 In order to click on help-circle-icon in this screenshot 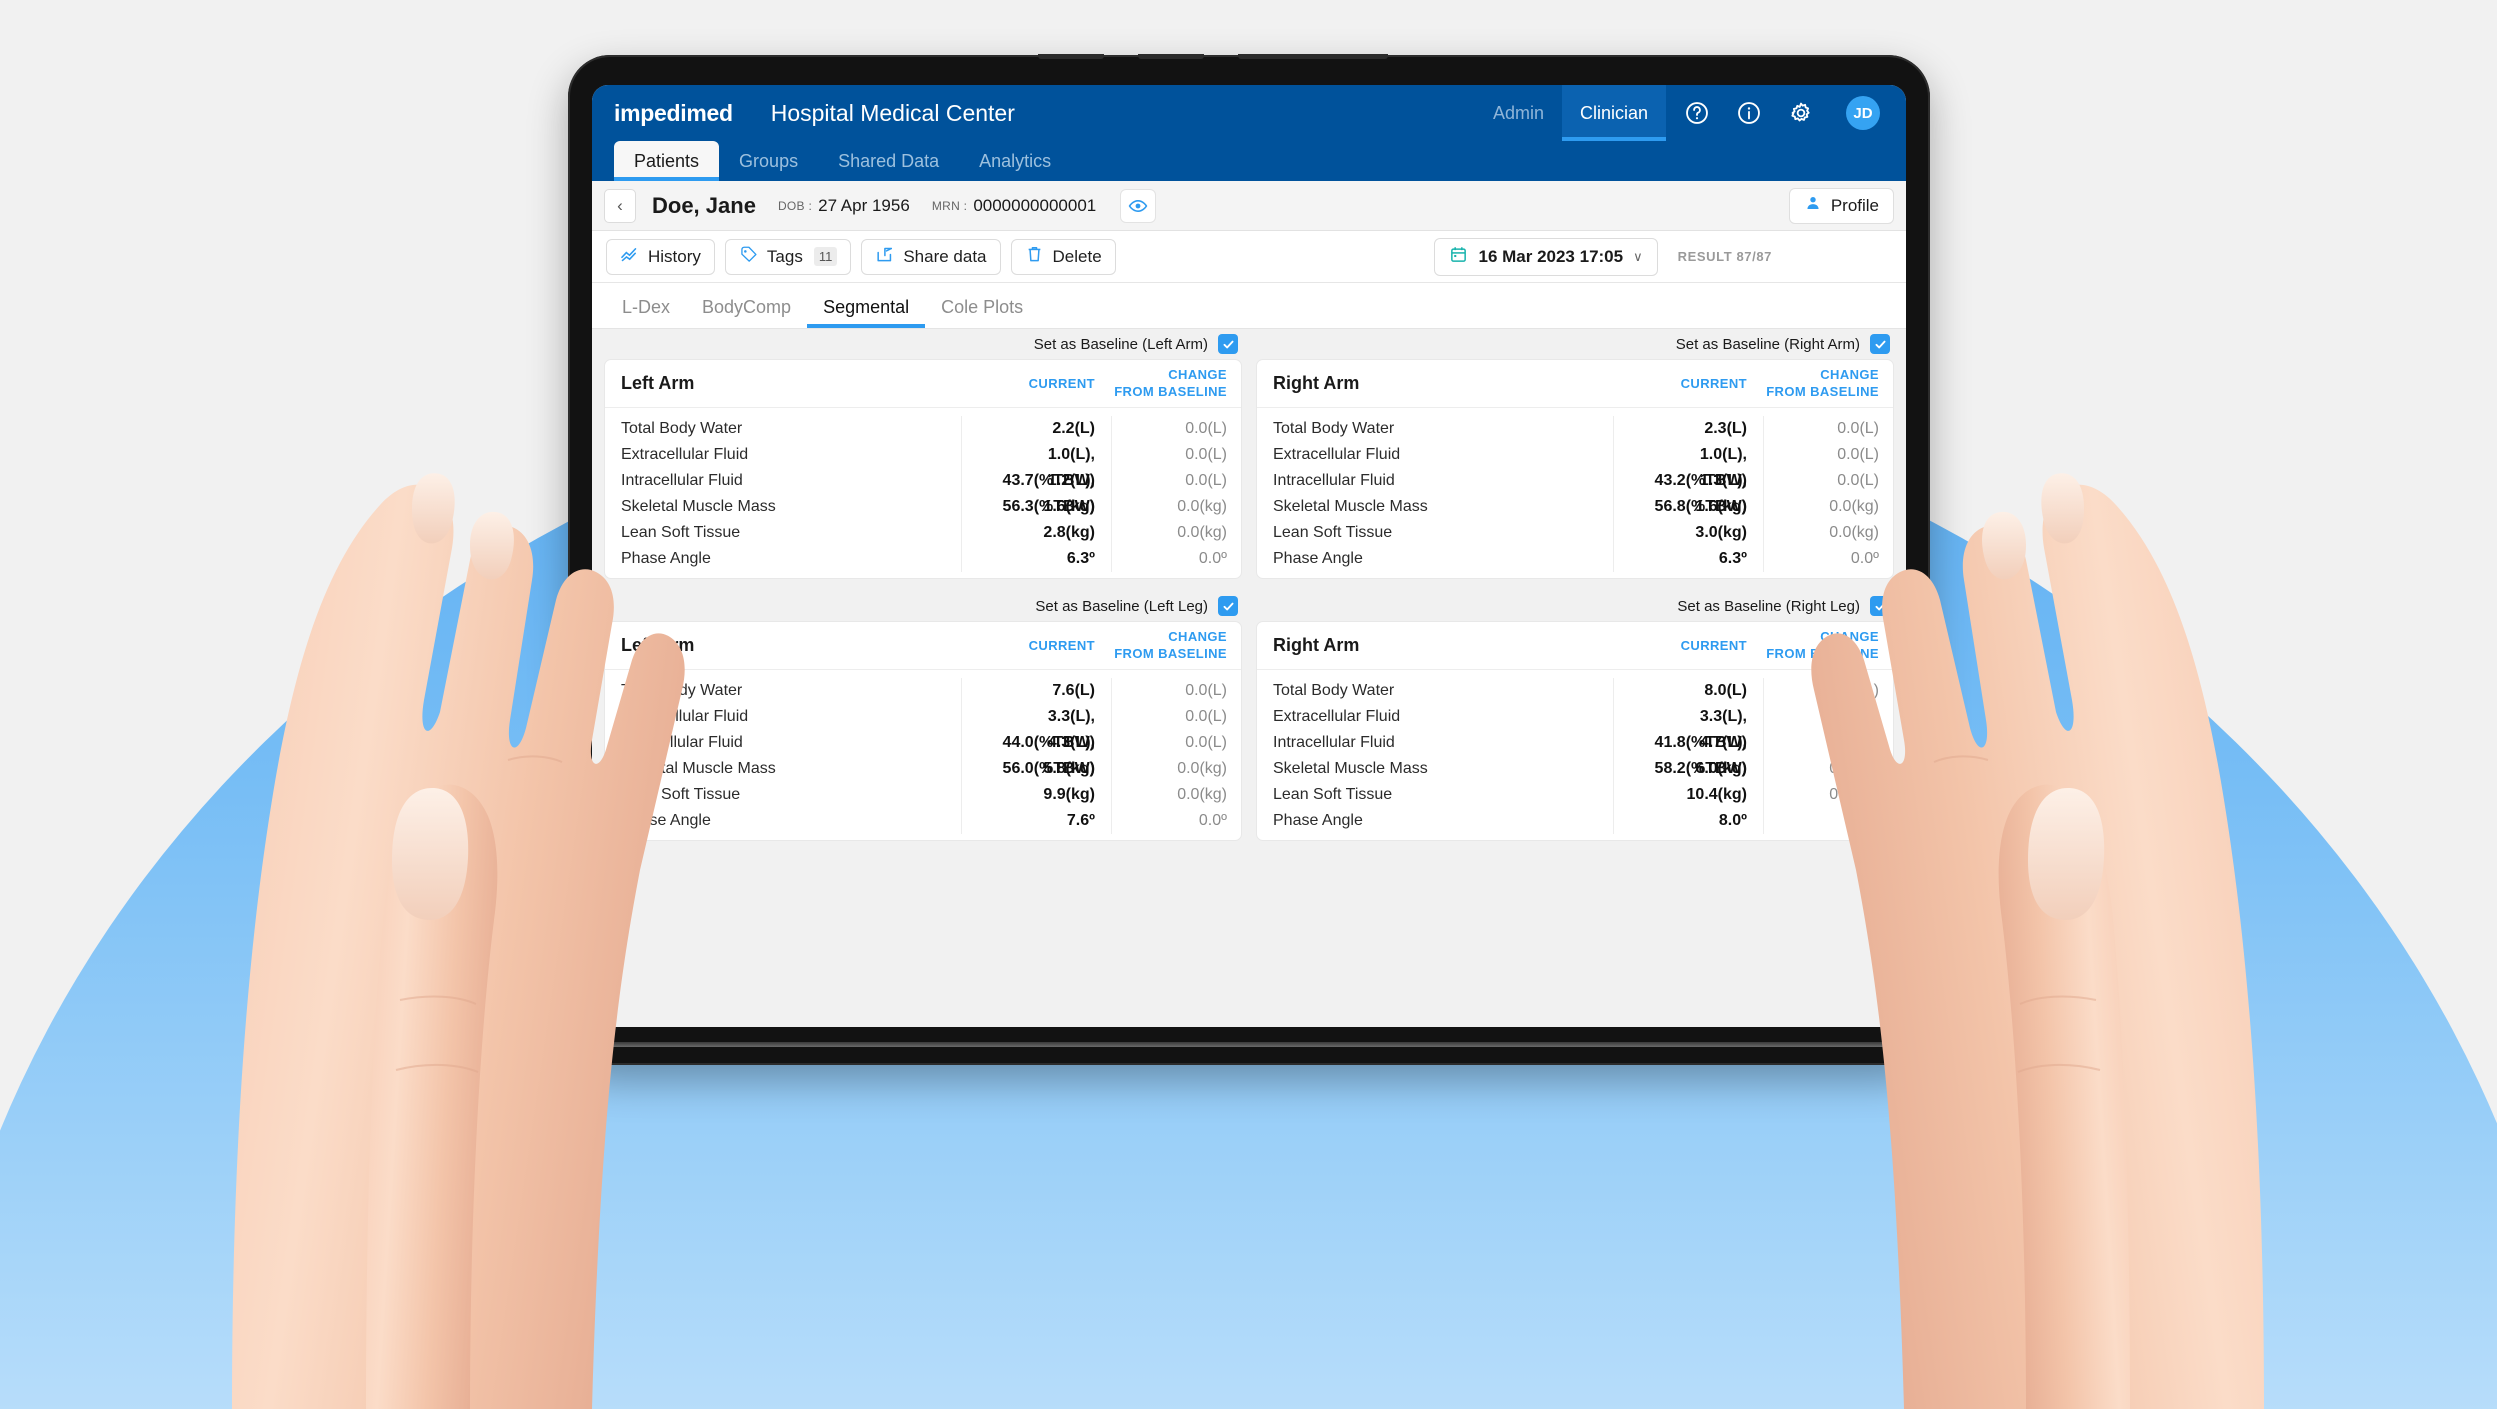, I will do `click(1697, 113)`.